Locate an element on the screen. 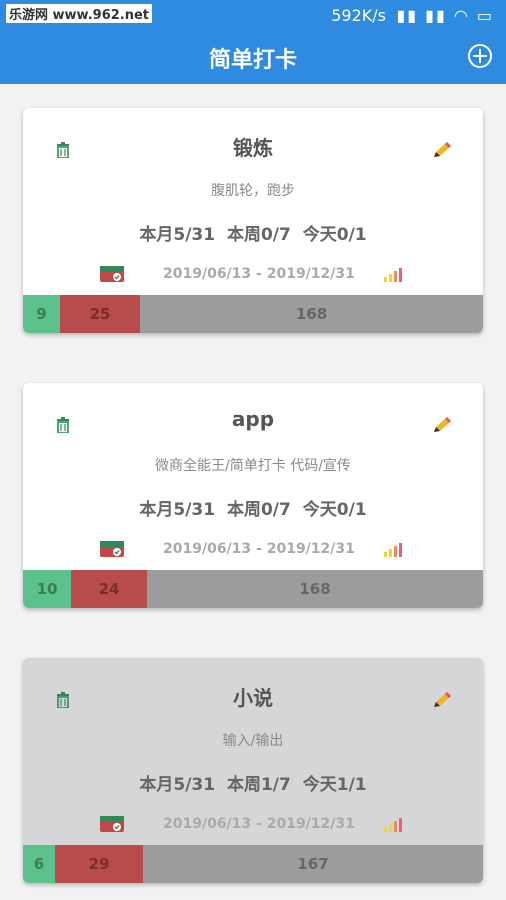  done-count: 9 is located at coordinates (41, 314).